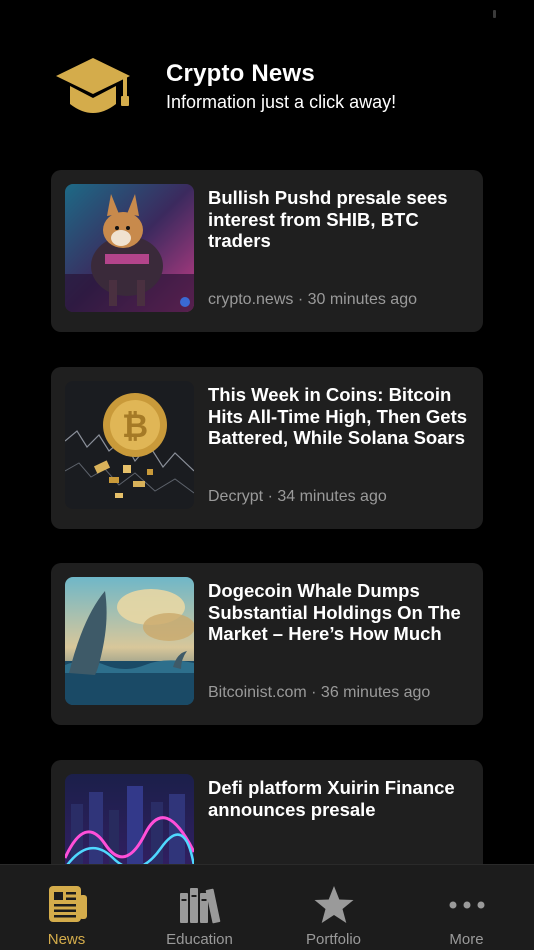 Image resolution: width=534 pixels, height=950 pixels. I want to click on app-title: Crypto News, so click(240, 73).